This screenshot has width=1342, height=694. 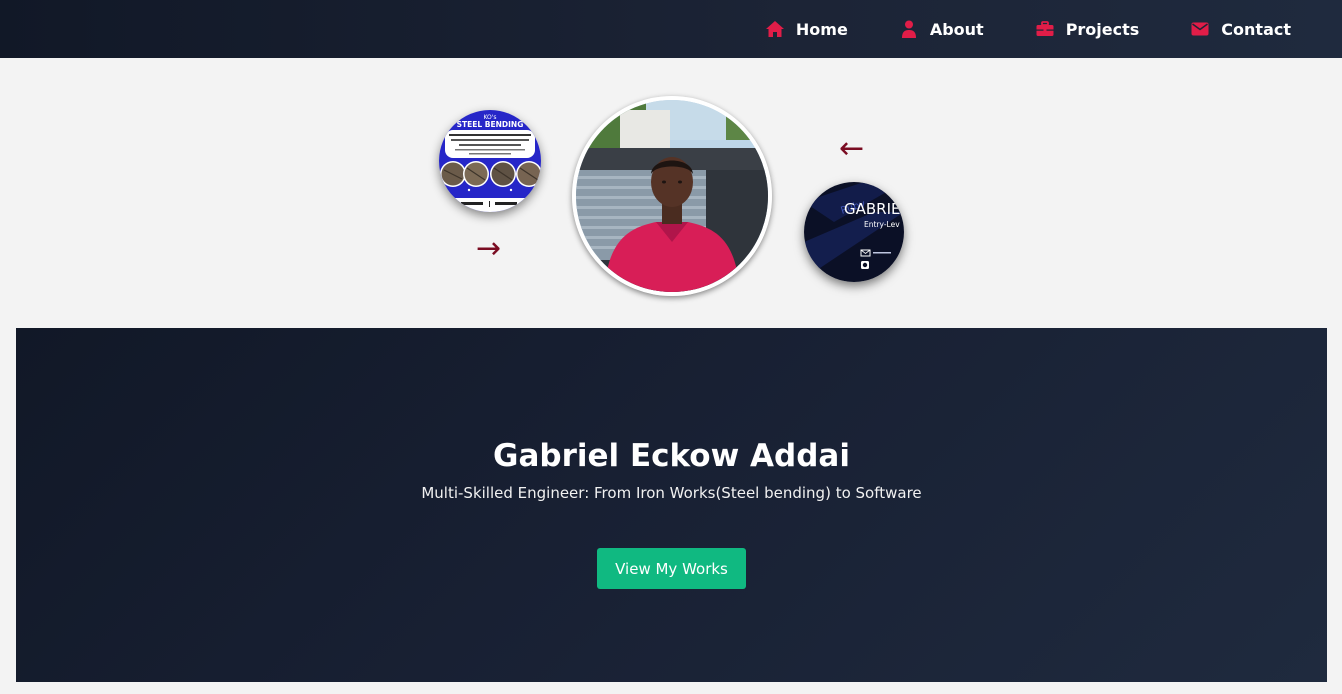 What do you see at coordinates (490, 161) in the screenshot?
I see `steel-bending-flyer-thumbnail: KO's STEEL BENDING` at bounding box center [490, 161].